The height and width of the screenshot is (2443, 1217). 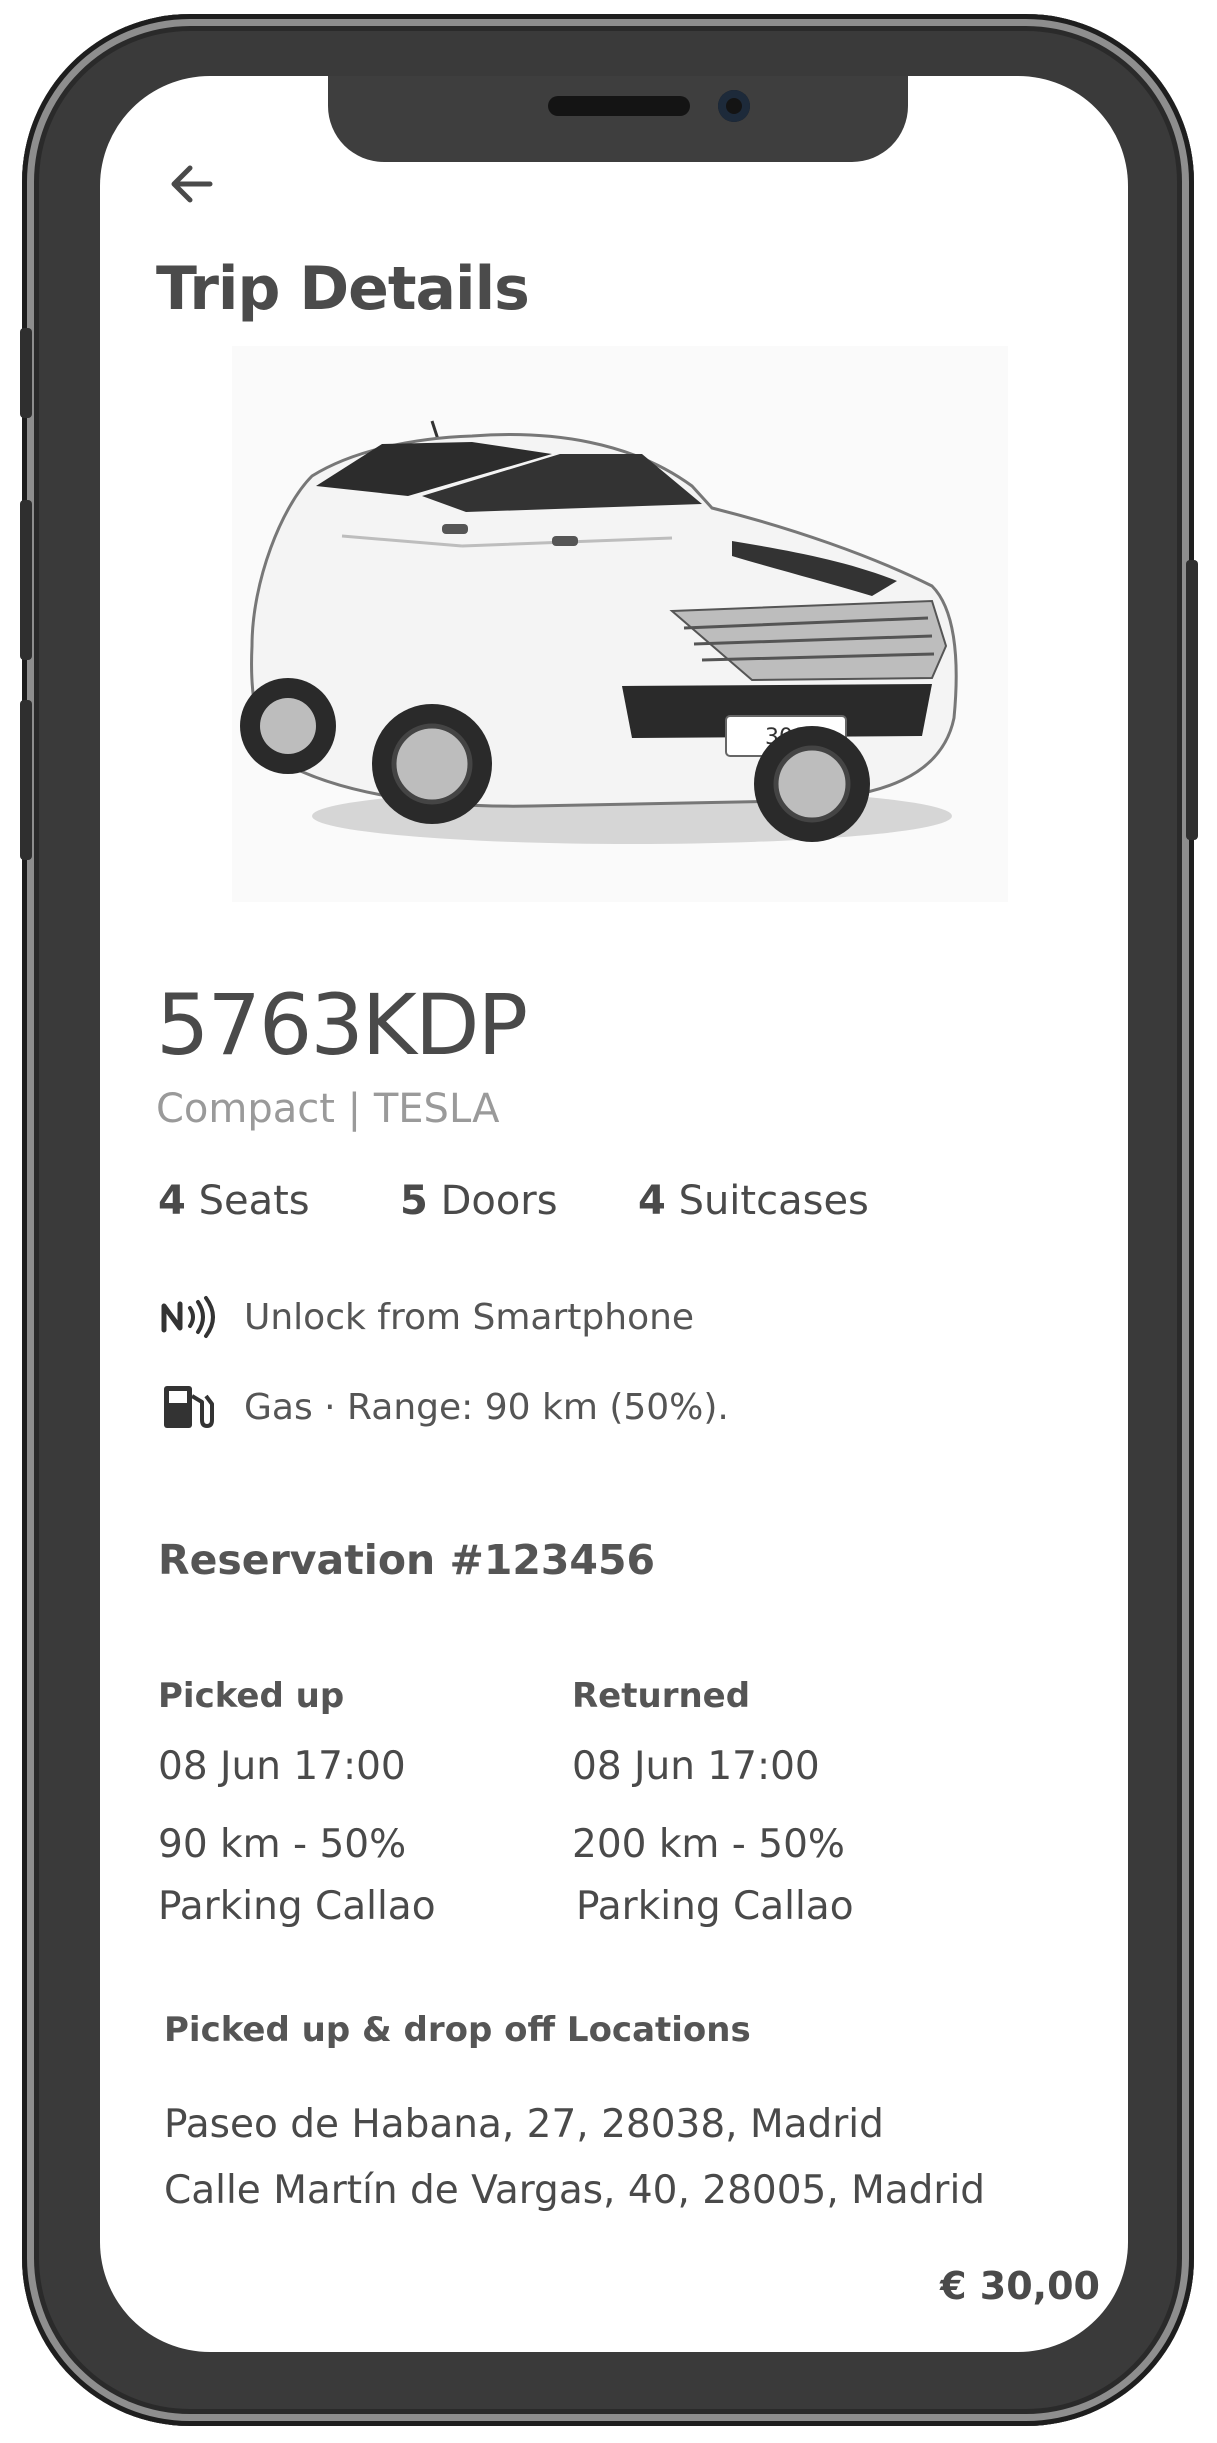 I want to click on returned-location: Parking Callao, so click(x=715, y=1906).